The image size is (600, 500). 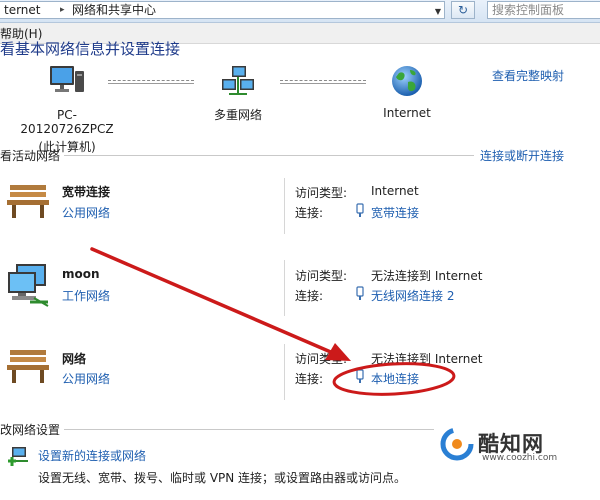 What do you see at coordinates (30, 156) in the screenshot?
I see `active-networks-title: 看活动网络` at bounding box center [30, 156].